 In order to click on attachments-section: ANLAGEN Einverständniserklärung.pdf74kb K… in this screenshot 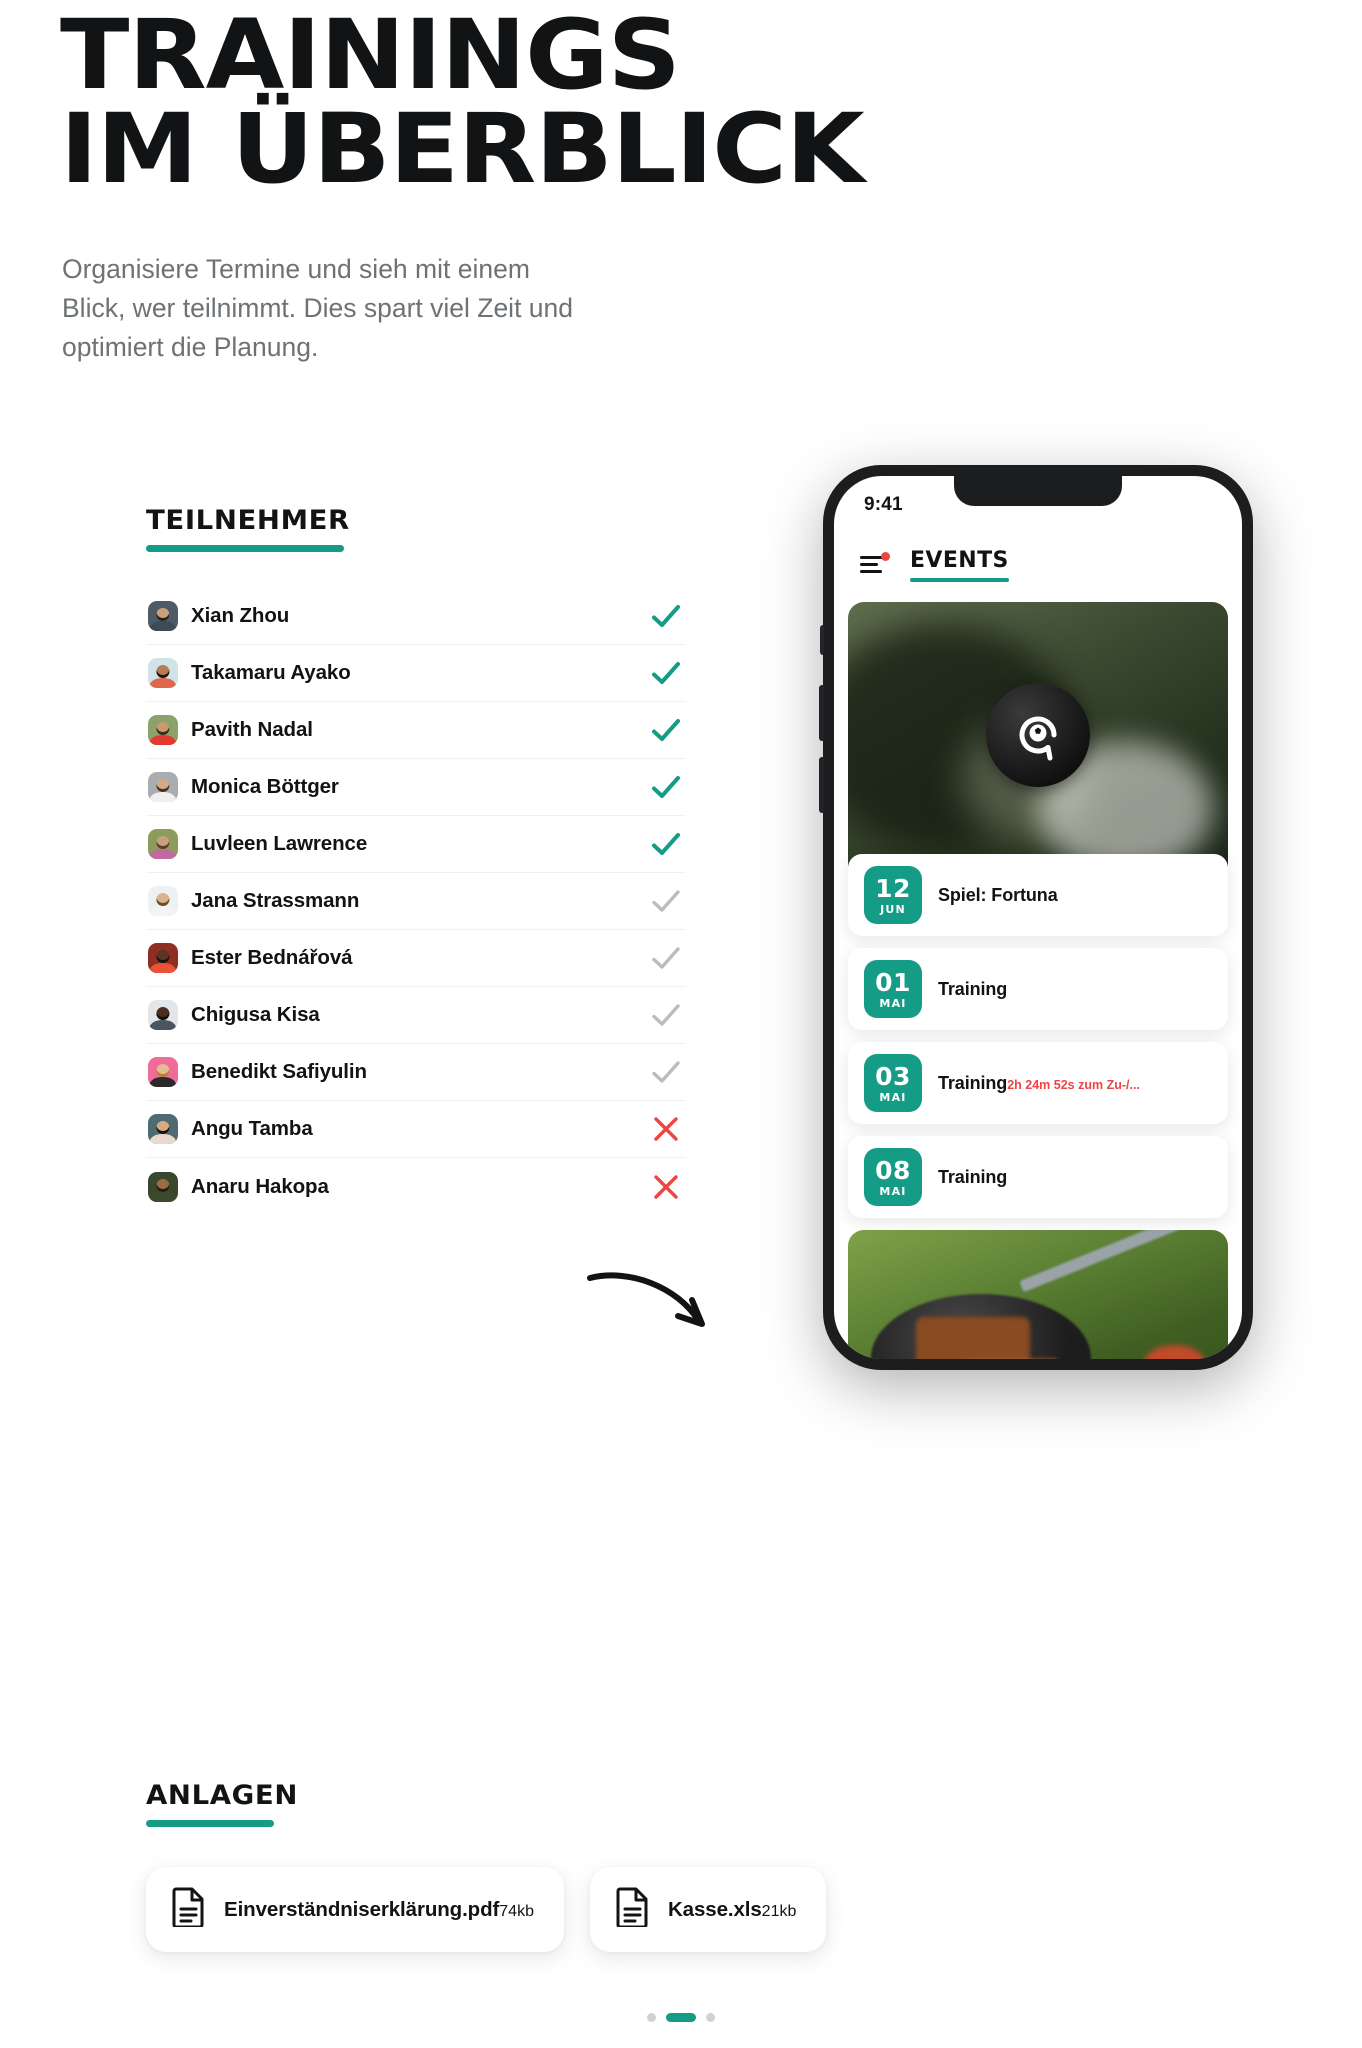, I will do `click(506, 1866)`.